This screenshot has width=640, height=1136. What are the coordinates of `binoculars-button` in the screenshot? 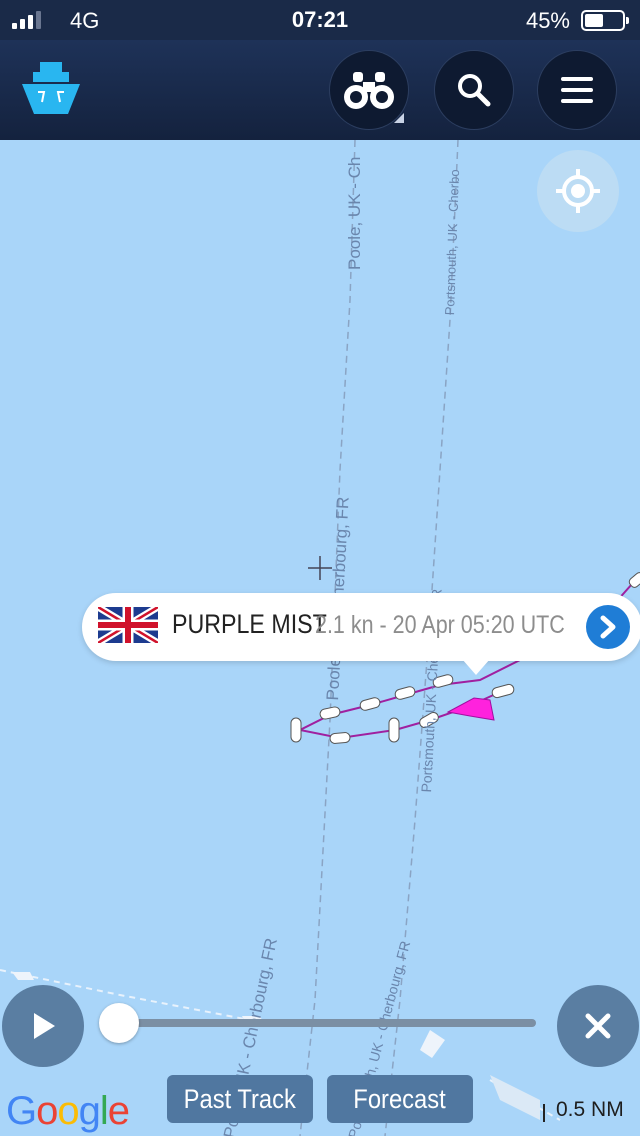 It's located at (369, 90).